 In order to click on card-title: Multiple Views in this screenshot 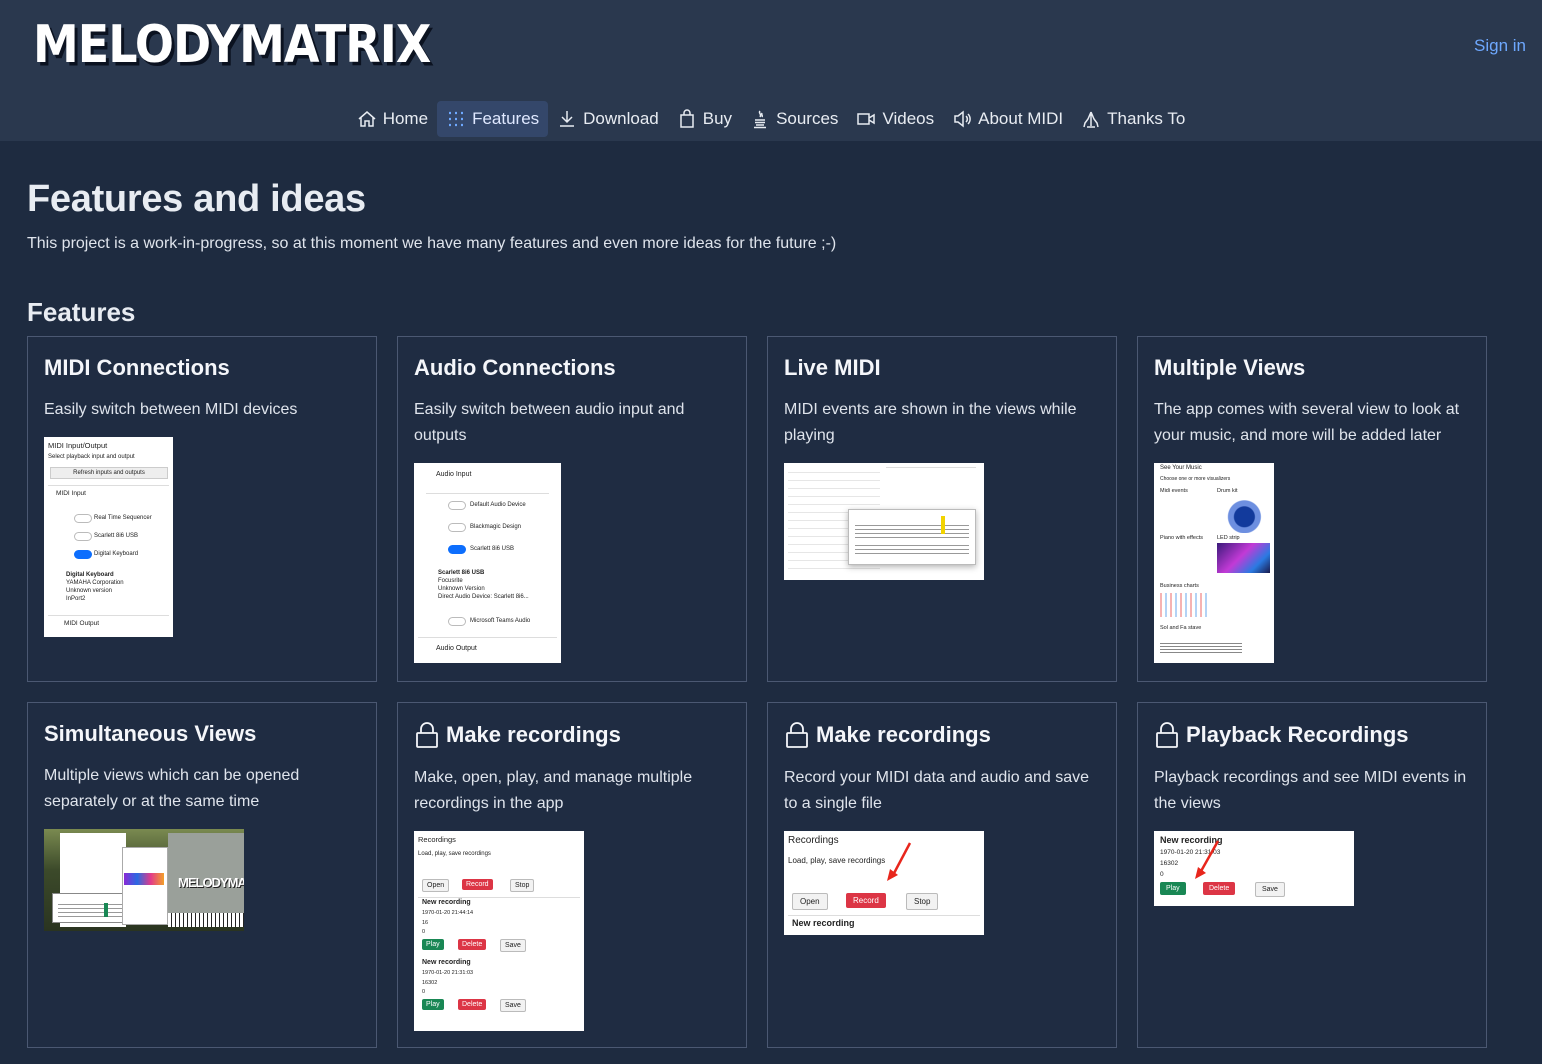, I will do `click(1230, 367)`.